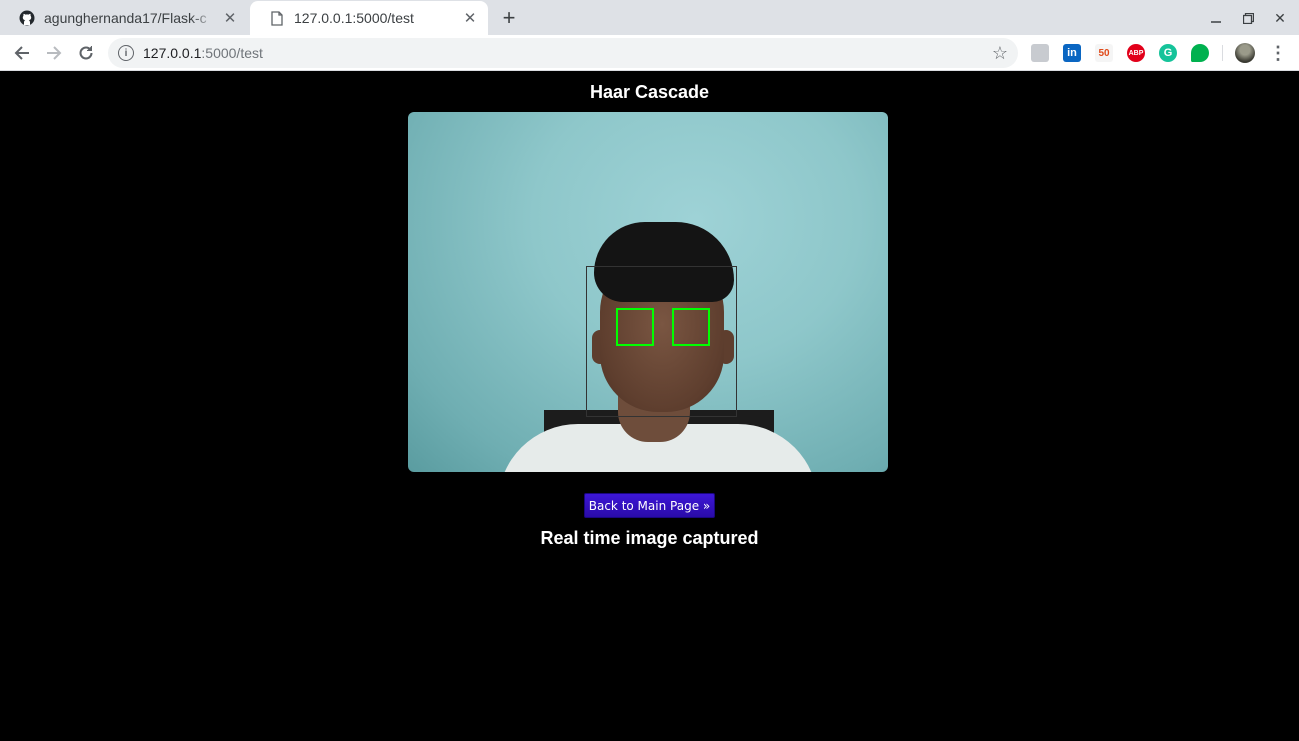  I want to click on page-icon, so click(277, 18).